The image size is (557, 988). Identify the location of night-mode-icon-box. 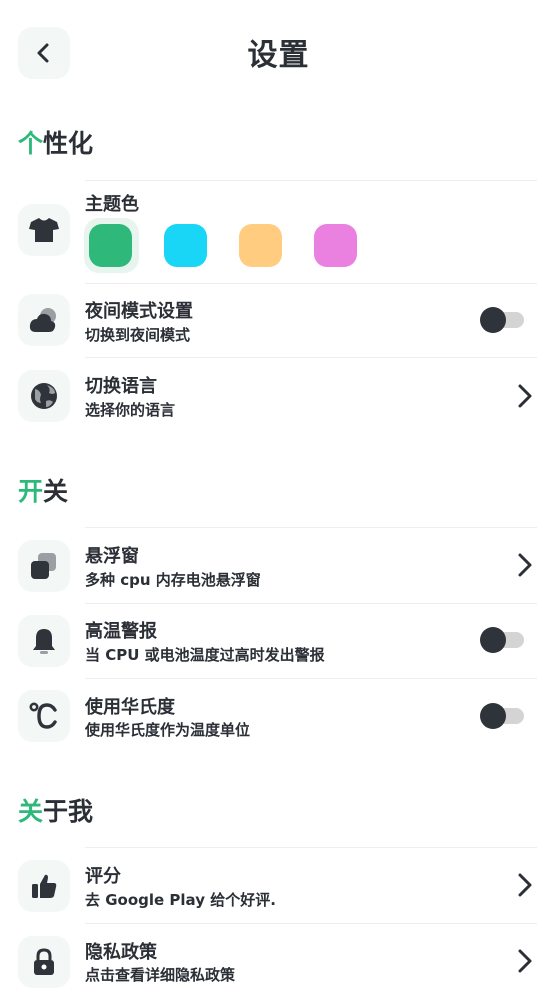
(44, 320).